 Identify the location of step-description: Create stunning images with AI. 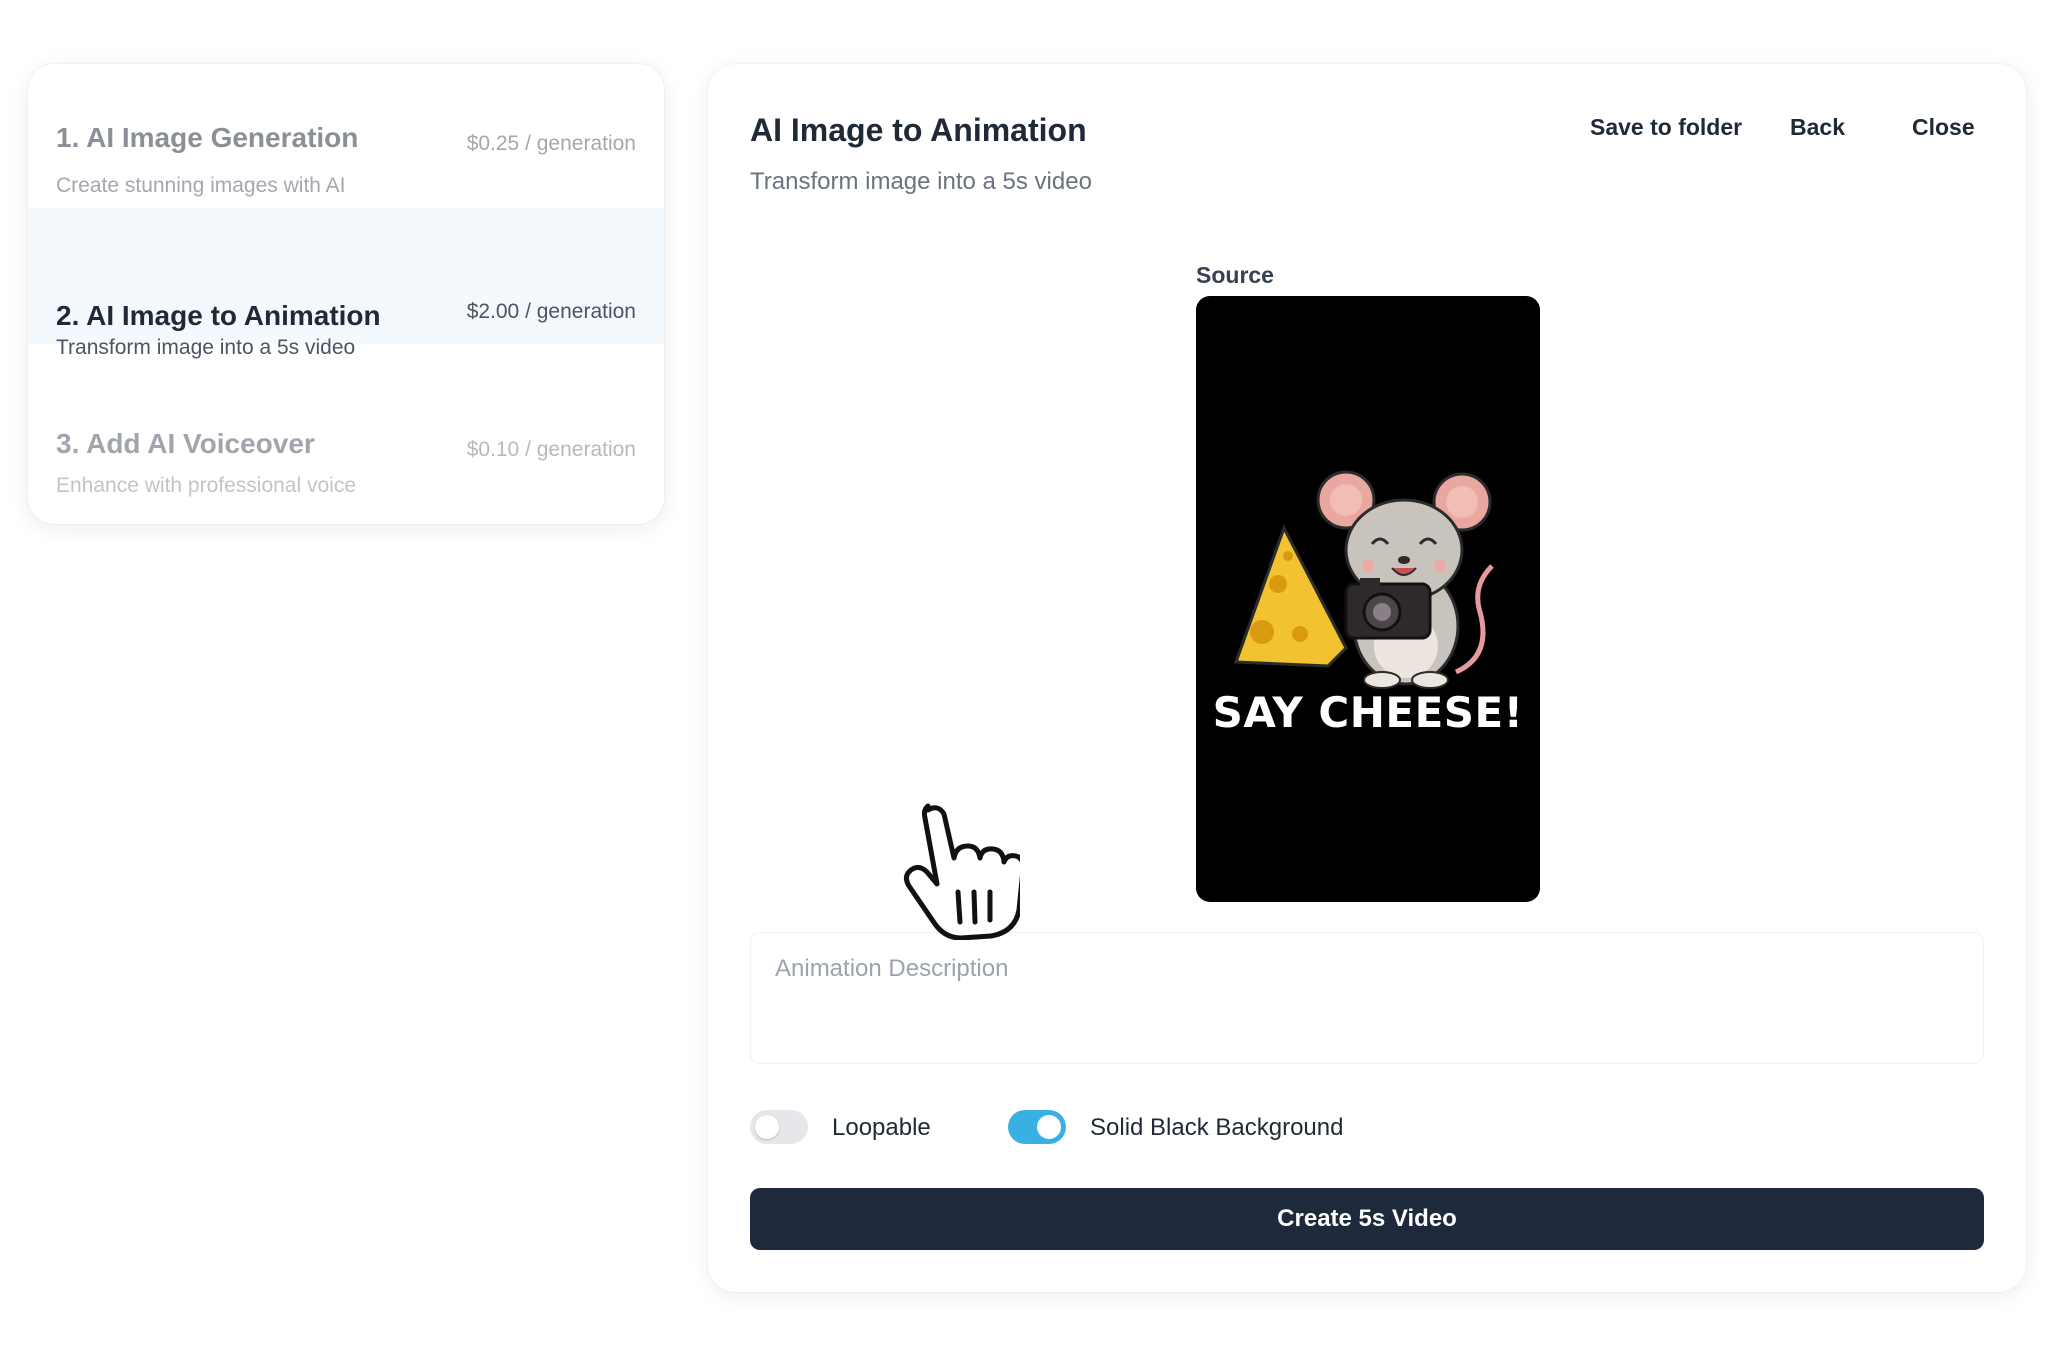
(201, 185).